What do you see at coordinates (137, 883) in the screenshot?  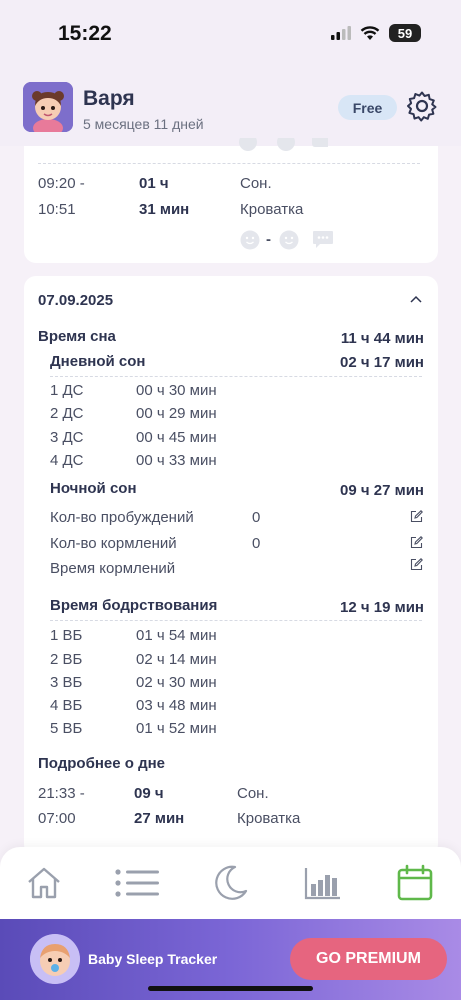 I see `list-icon` at bounding box center [137, 883].